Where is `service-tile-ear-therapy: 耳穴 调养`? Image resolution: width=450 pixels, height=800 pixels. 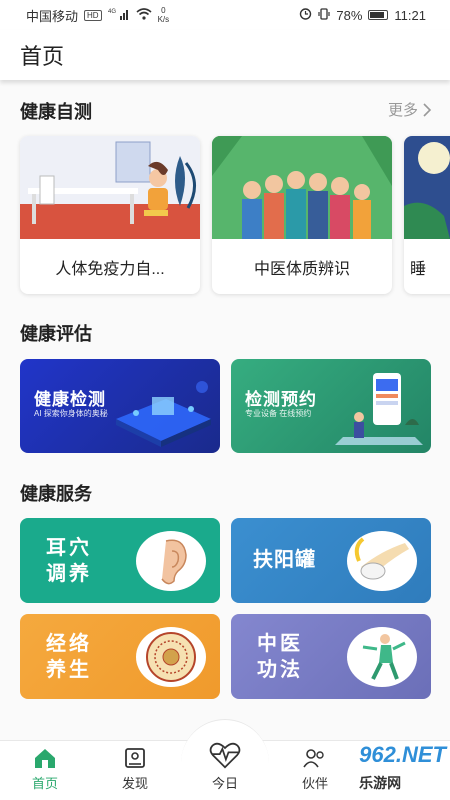 service-tile-ear-therapy: 耳穴 调养 is located at coordinates (120, 560).